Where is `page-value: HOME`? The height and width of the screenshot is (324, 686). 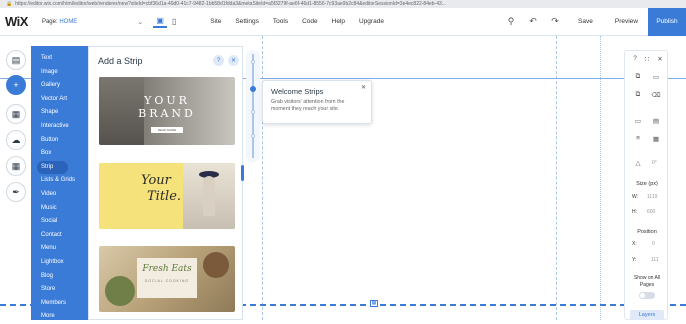 page-value: HOME is located at coordinates (68, 21).